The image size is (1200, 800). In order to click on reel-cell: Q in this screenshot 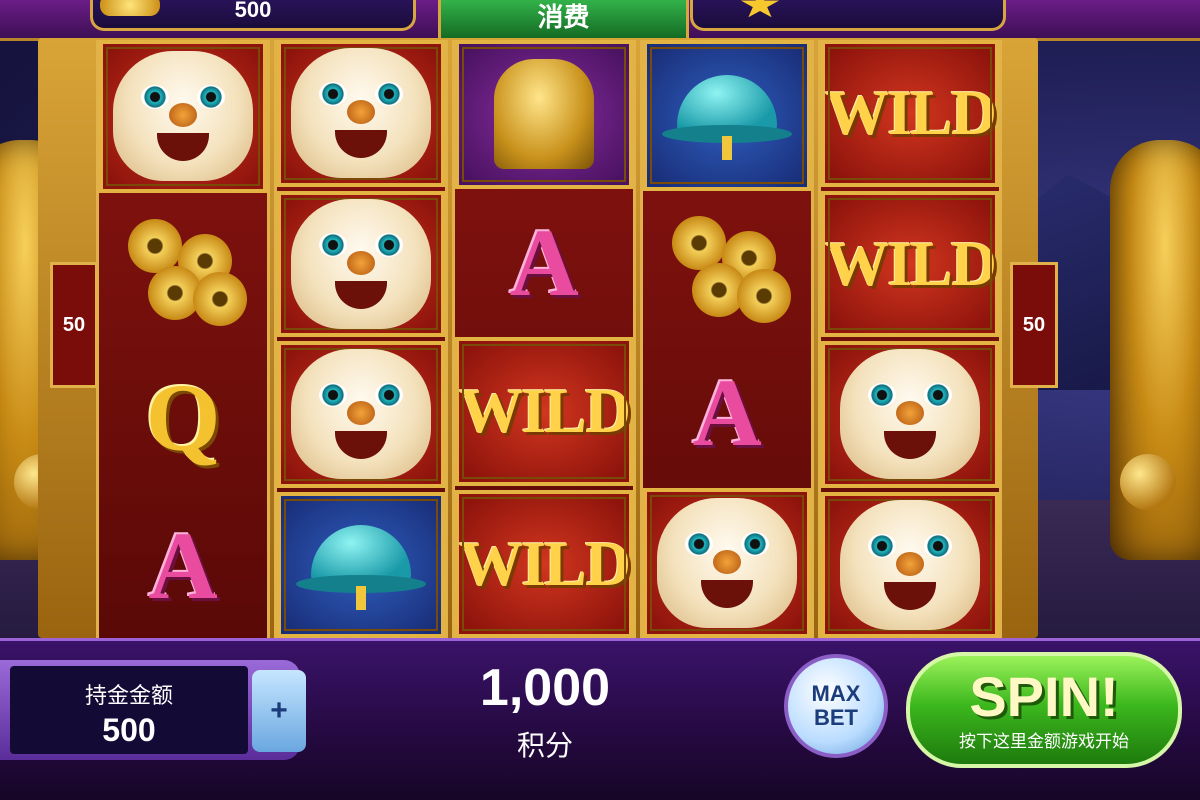, I will do `click(183, 417)`.